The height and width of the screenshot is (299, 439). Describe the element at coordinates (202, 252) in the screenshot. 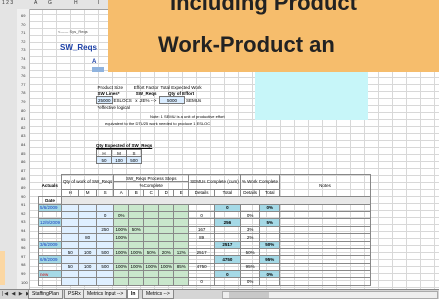

I see `cell-det: 2517` at that location.